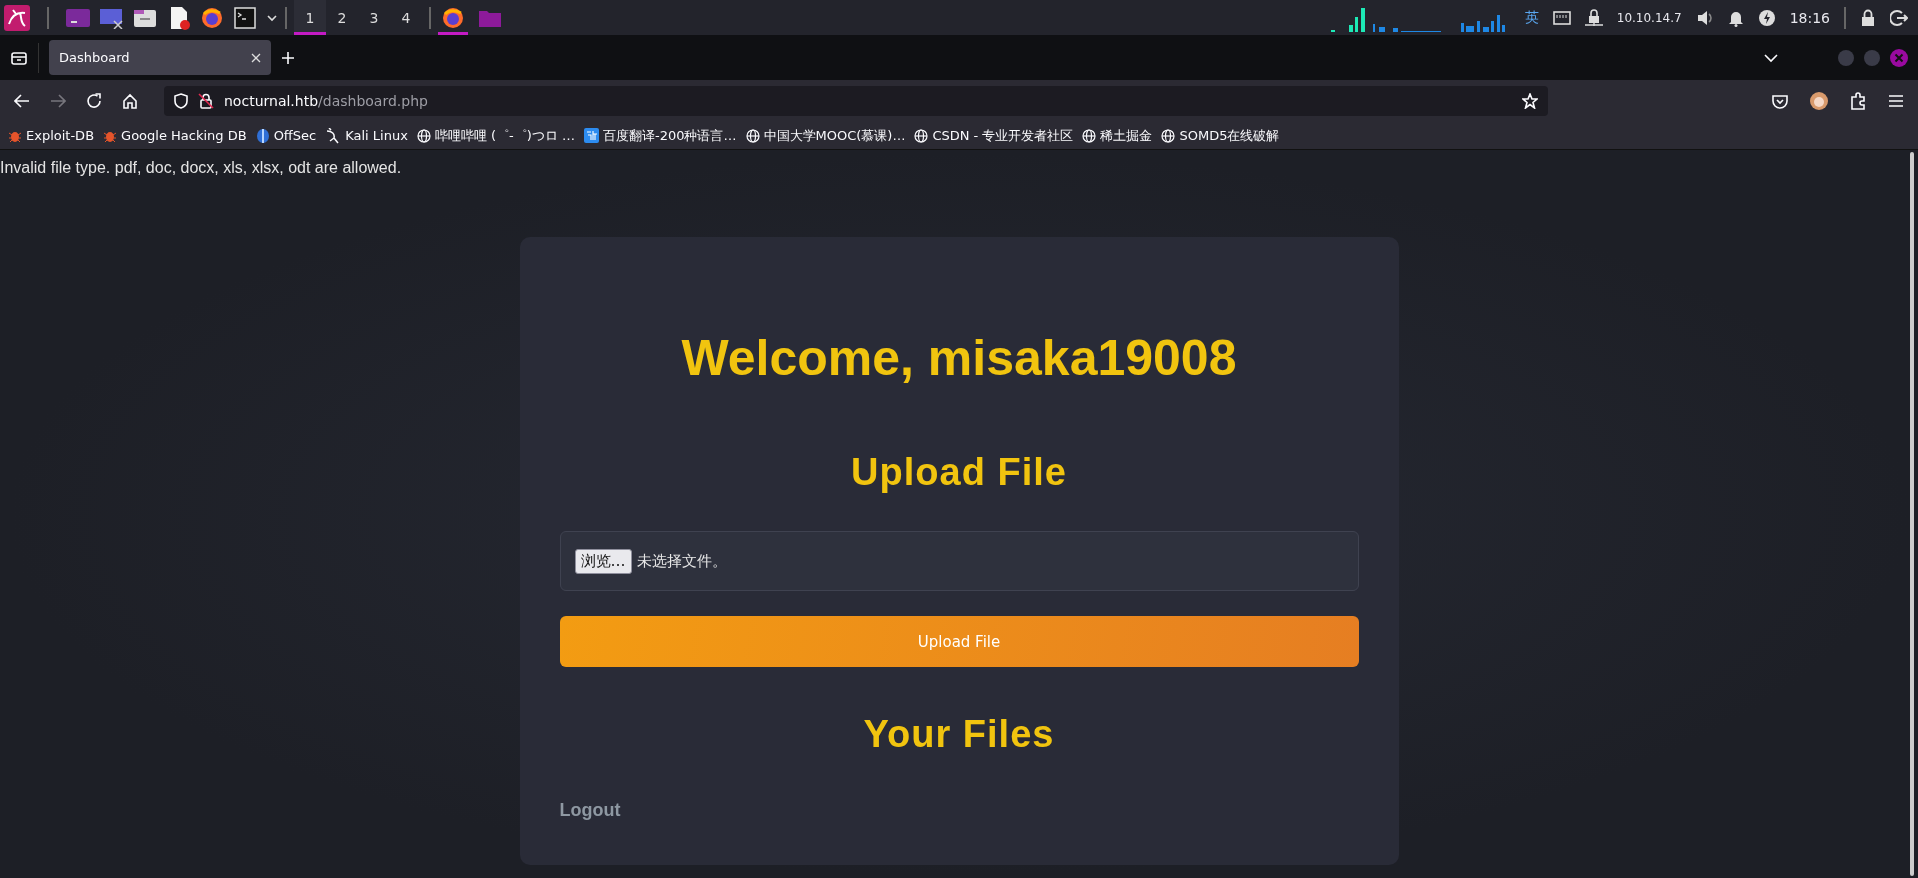 The image size is (1918, 878). Describe the element at coordinates (206, 101) in the screenshot. I see `insecure-lock-icon` at that location.